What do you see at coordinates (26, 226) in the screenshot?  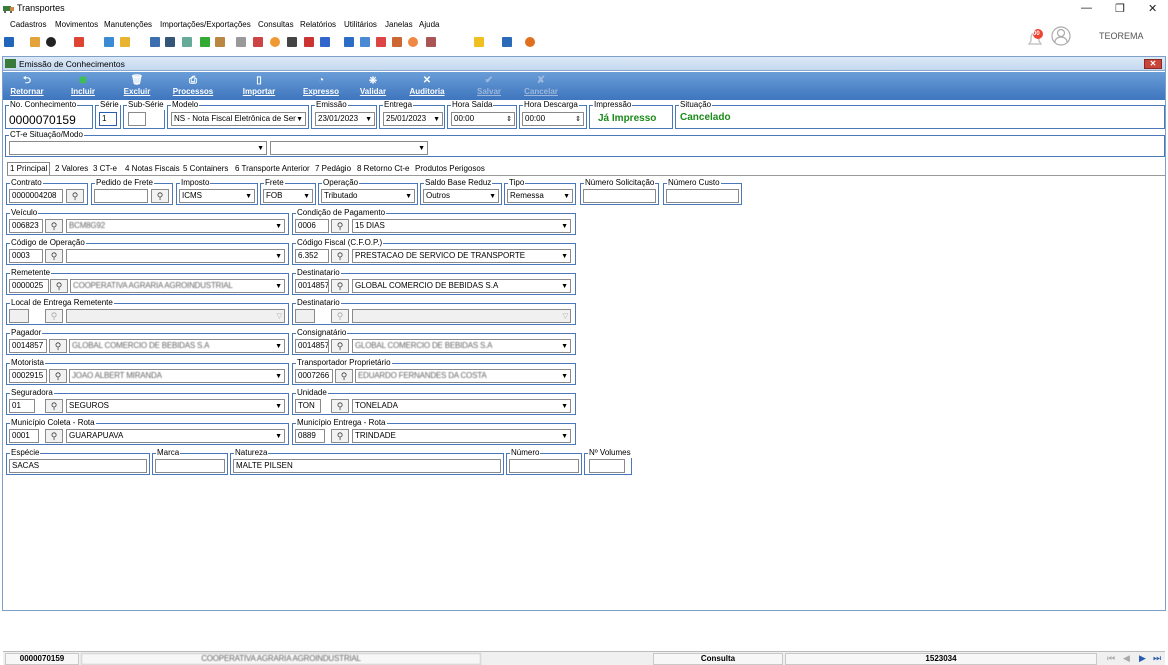 I see `veiculo-code: 006823` at bounding box center [26, 226].